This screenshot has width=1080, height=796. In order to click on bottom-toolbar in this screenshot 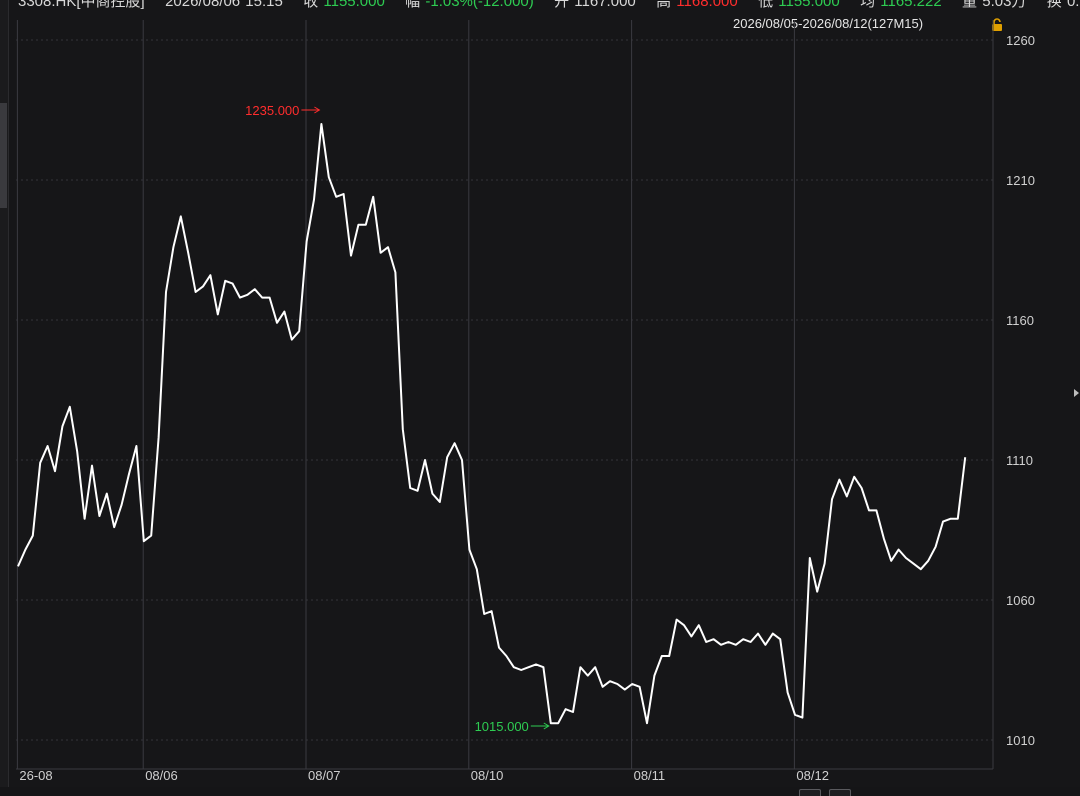, I will do `click(540, 791)`.